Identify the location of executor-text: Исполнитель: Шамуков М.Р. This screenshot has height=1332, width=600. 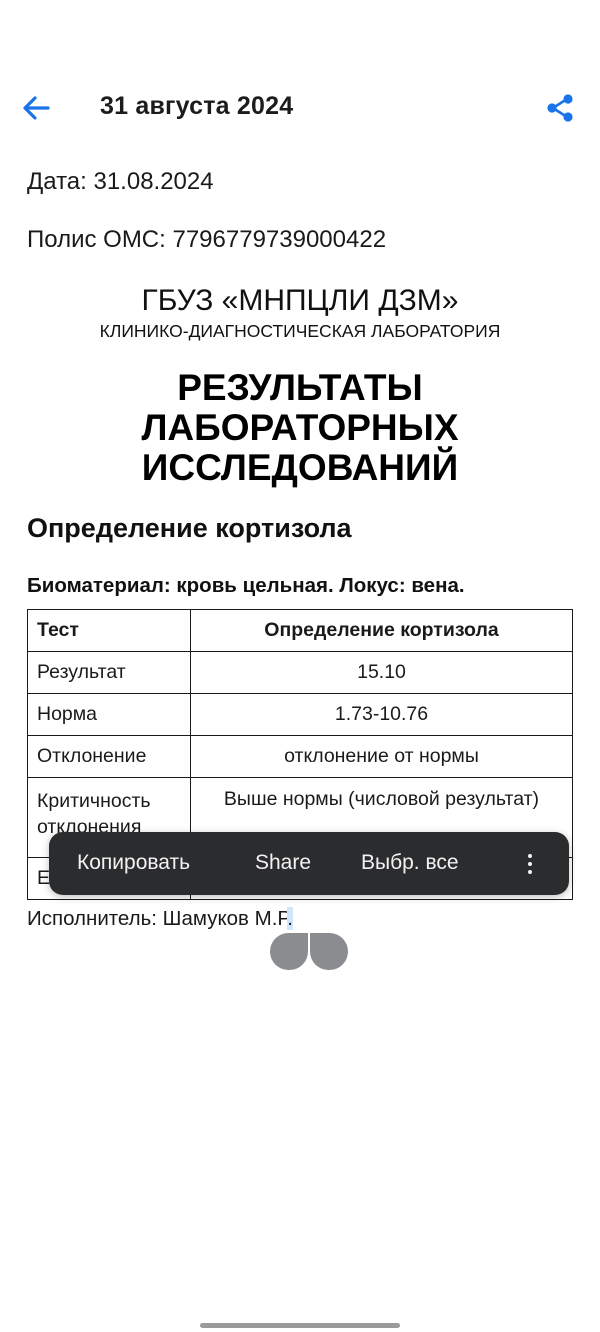
(157, 918).